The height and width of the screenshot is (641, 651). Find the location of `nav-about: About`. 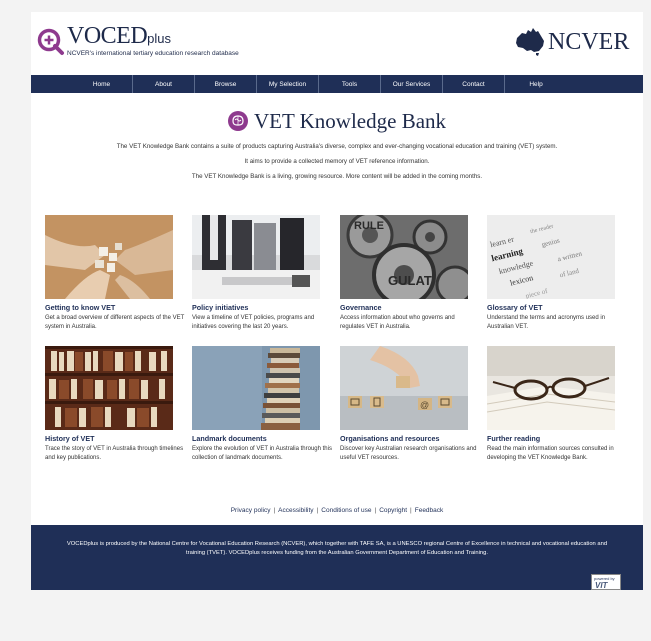

nav-about: About is located at coordinates (164, 84).